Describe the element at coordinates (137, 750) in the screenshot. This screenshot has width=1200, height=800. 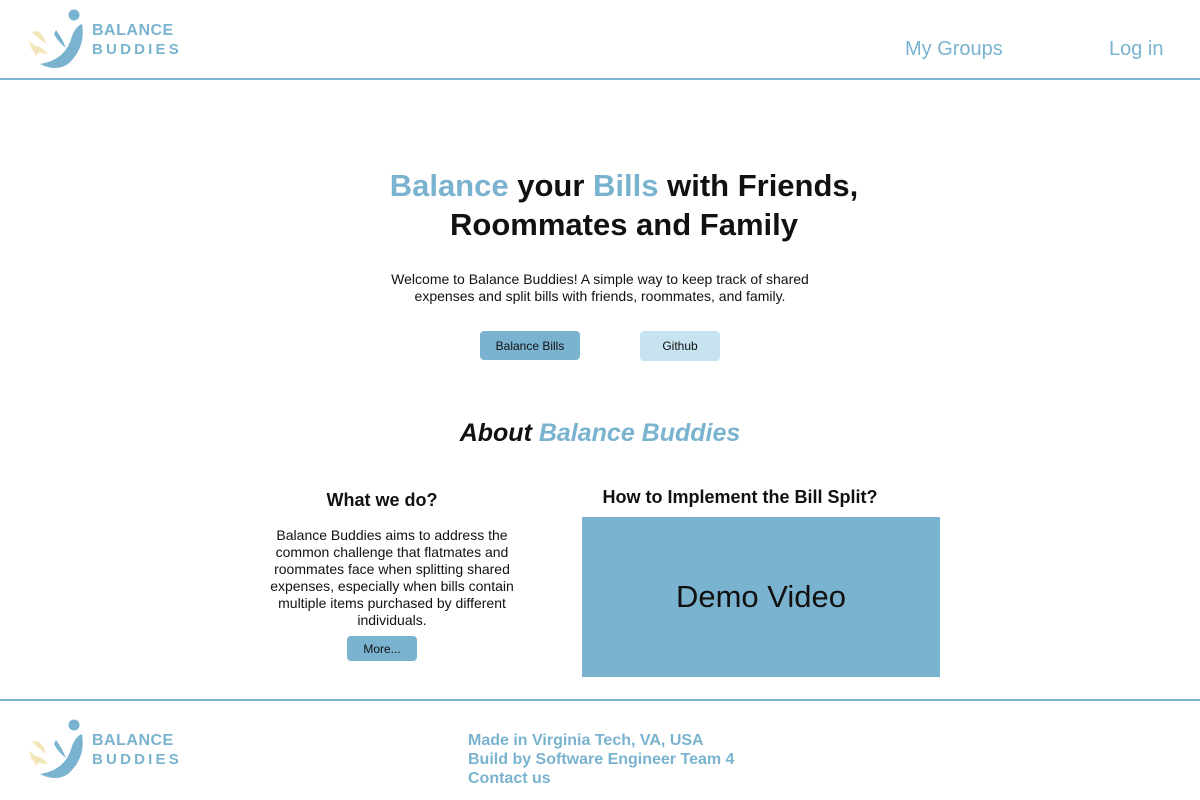
I see `footer-wordmark: BALANCE BUDDIES` at that location.